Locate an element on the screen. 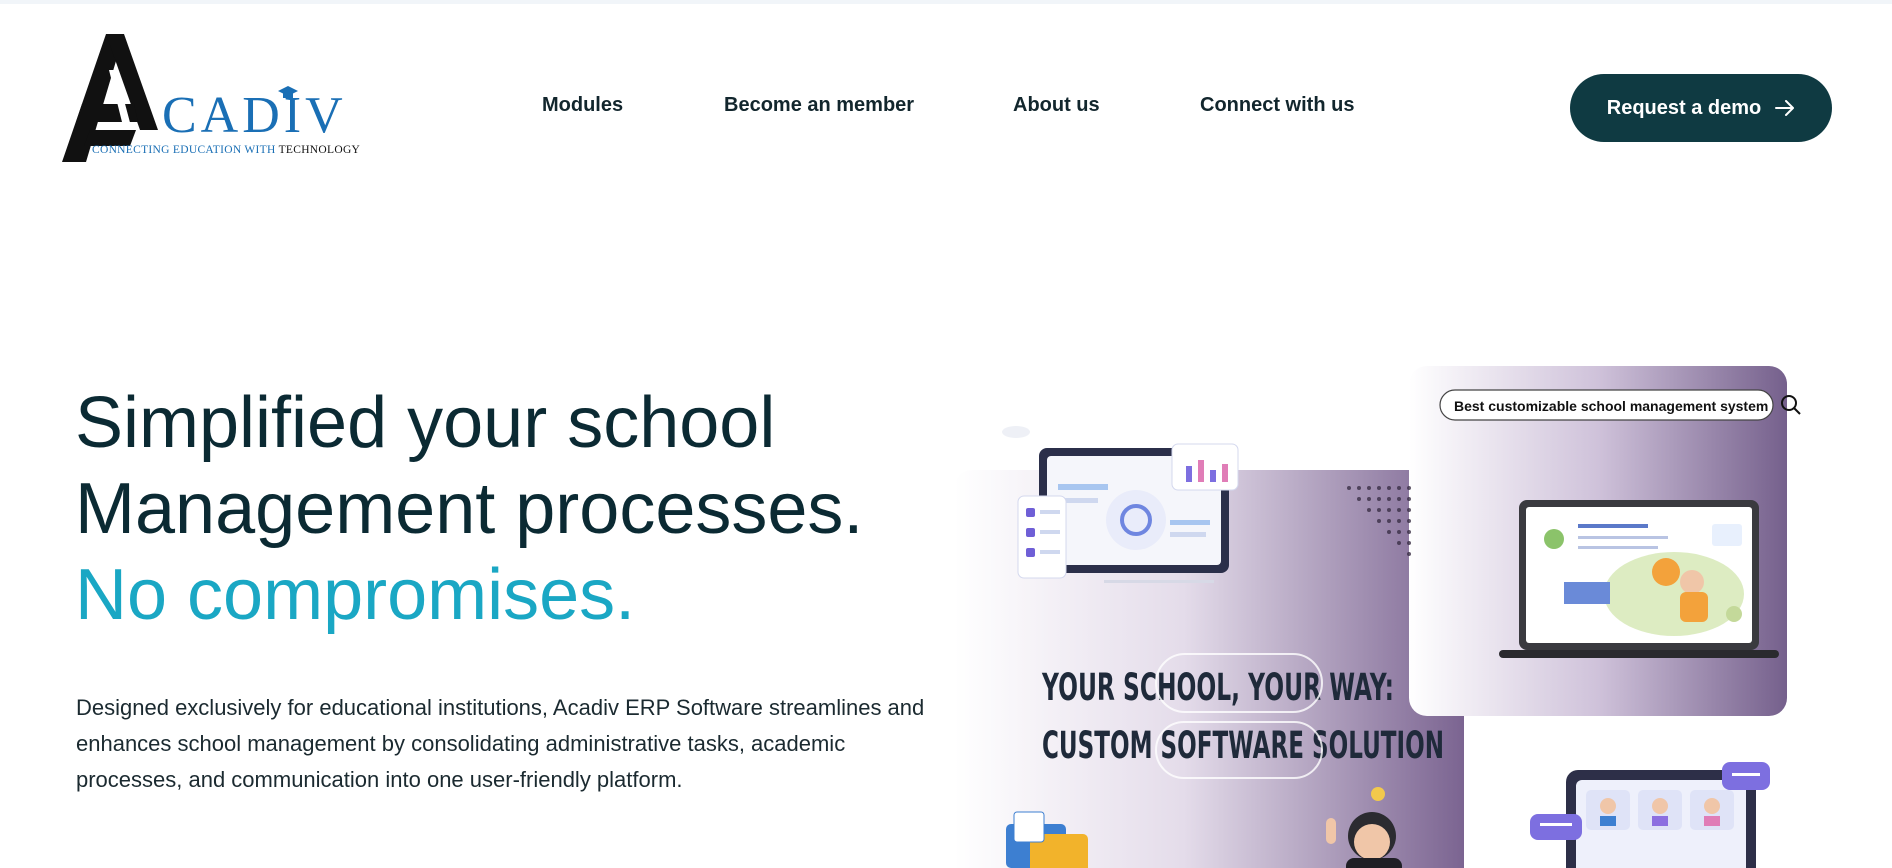 The height and width of the screenshot is (868, 1892). request-demo-label: Request a demo is located at coordinates (1684, 107).